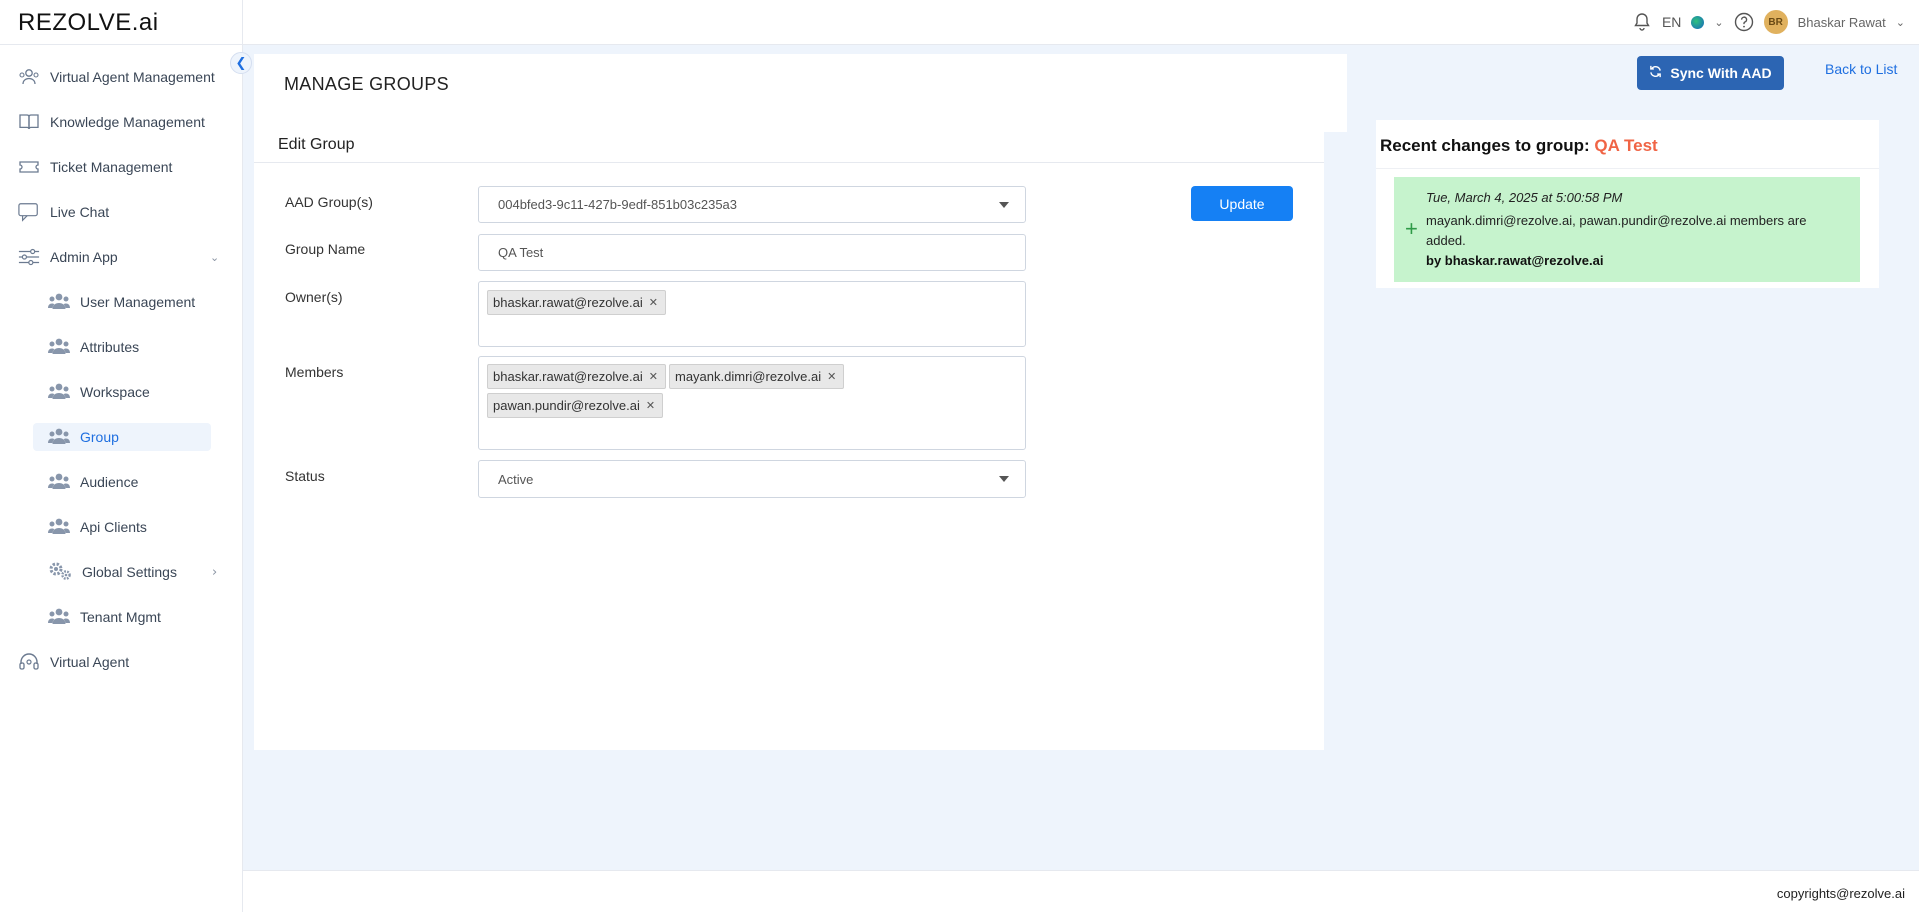  I want to click on sidebar-item-api-clients: Api Clients, so click(97, 527).